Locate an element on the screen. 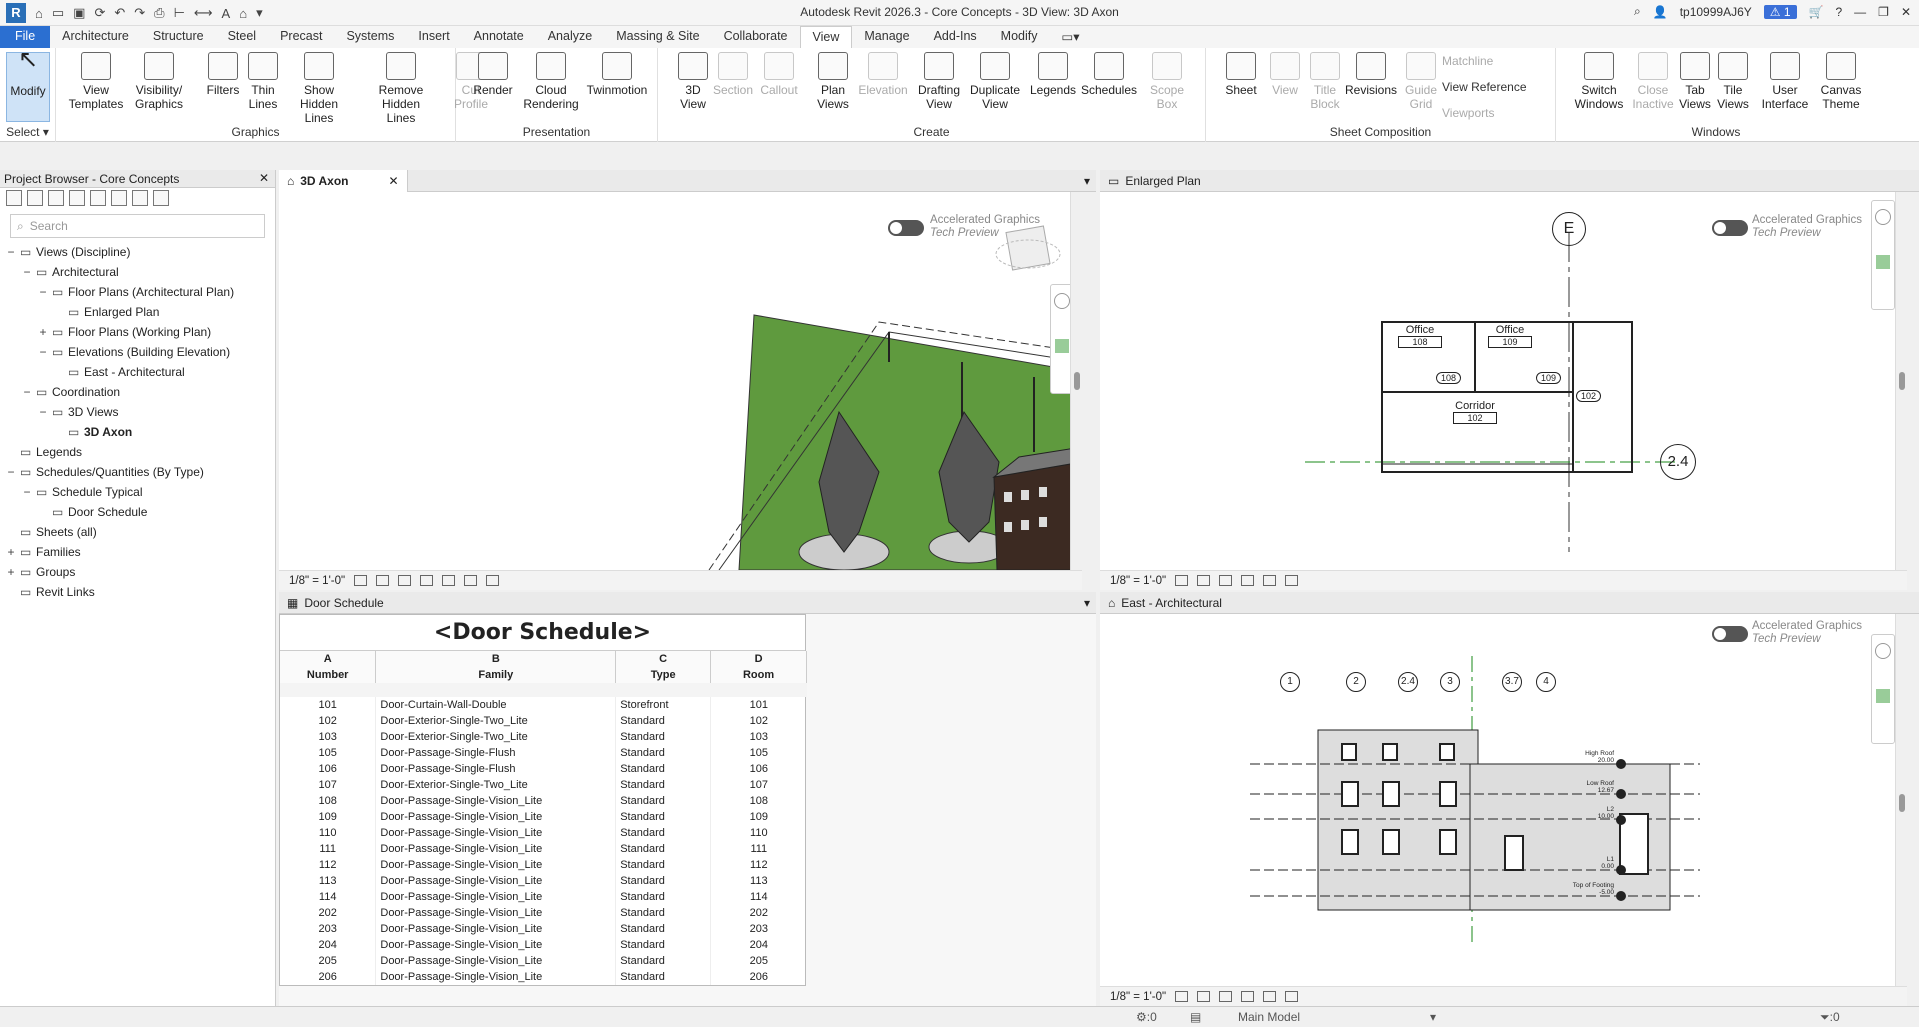  browser-node-floor-plans-architectural-plan: − ▭ Floor Plans (Architectural Plan) is located at coordinates (137, 292).